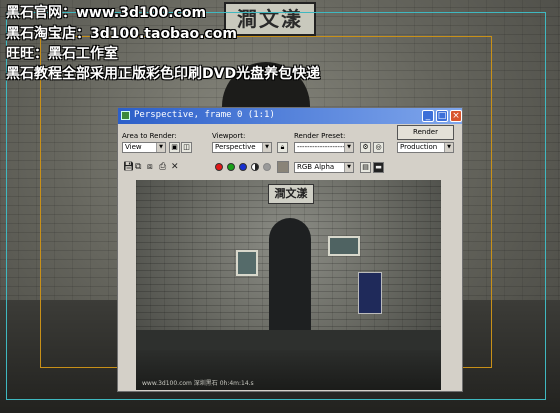 The image size is (560, 413). I want to click on clear-icon: ✕, so click(175, 167).